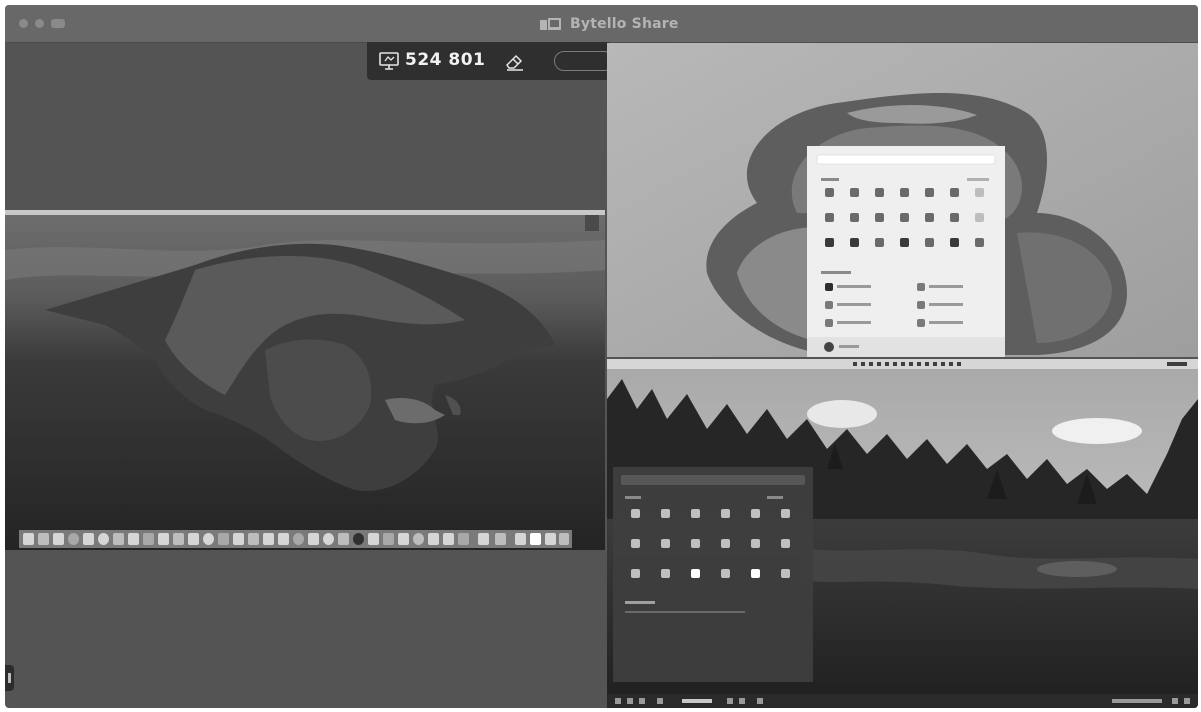  What do you see at coordinates (624, 24) in the screenshot?
I see `window-title-text: Bytello Share` at bounding box center [624, 24].